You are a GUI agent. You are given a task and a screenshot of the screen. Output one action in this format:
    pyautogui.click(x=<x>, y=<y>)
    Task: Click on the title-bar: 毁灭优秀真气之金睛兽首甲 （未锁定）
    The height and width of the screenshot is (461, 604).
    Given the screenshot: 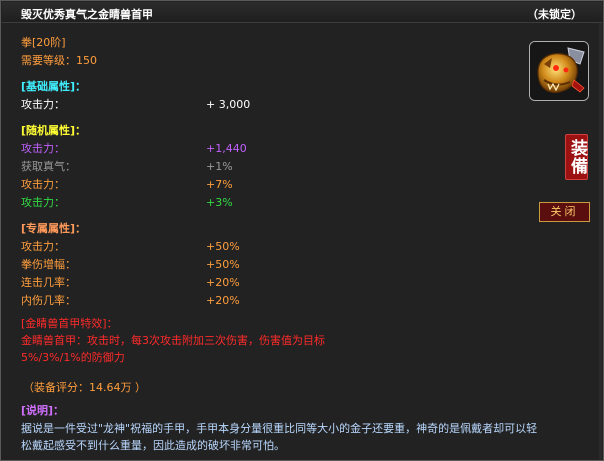 What is the action you would take?
    pyautogui.click(x=302, y=12)
    